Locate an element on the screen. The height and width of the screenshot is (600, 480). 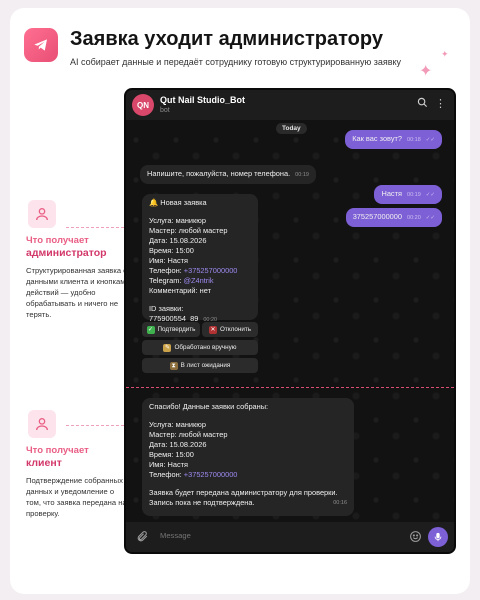
bot-name: Qut Nail Studio_Bot is located at coordinates (202, 100).